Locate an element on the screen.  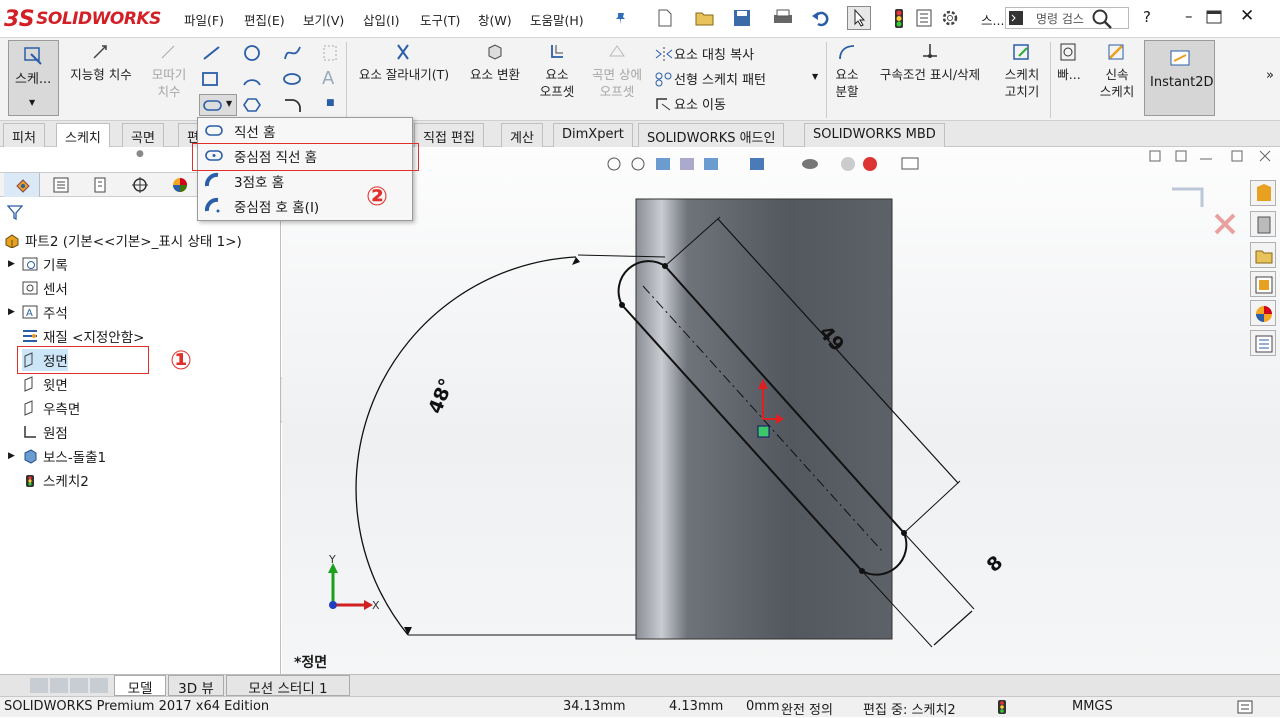
tree-item-origin: 원점 is located at coordinates (45, 432).